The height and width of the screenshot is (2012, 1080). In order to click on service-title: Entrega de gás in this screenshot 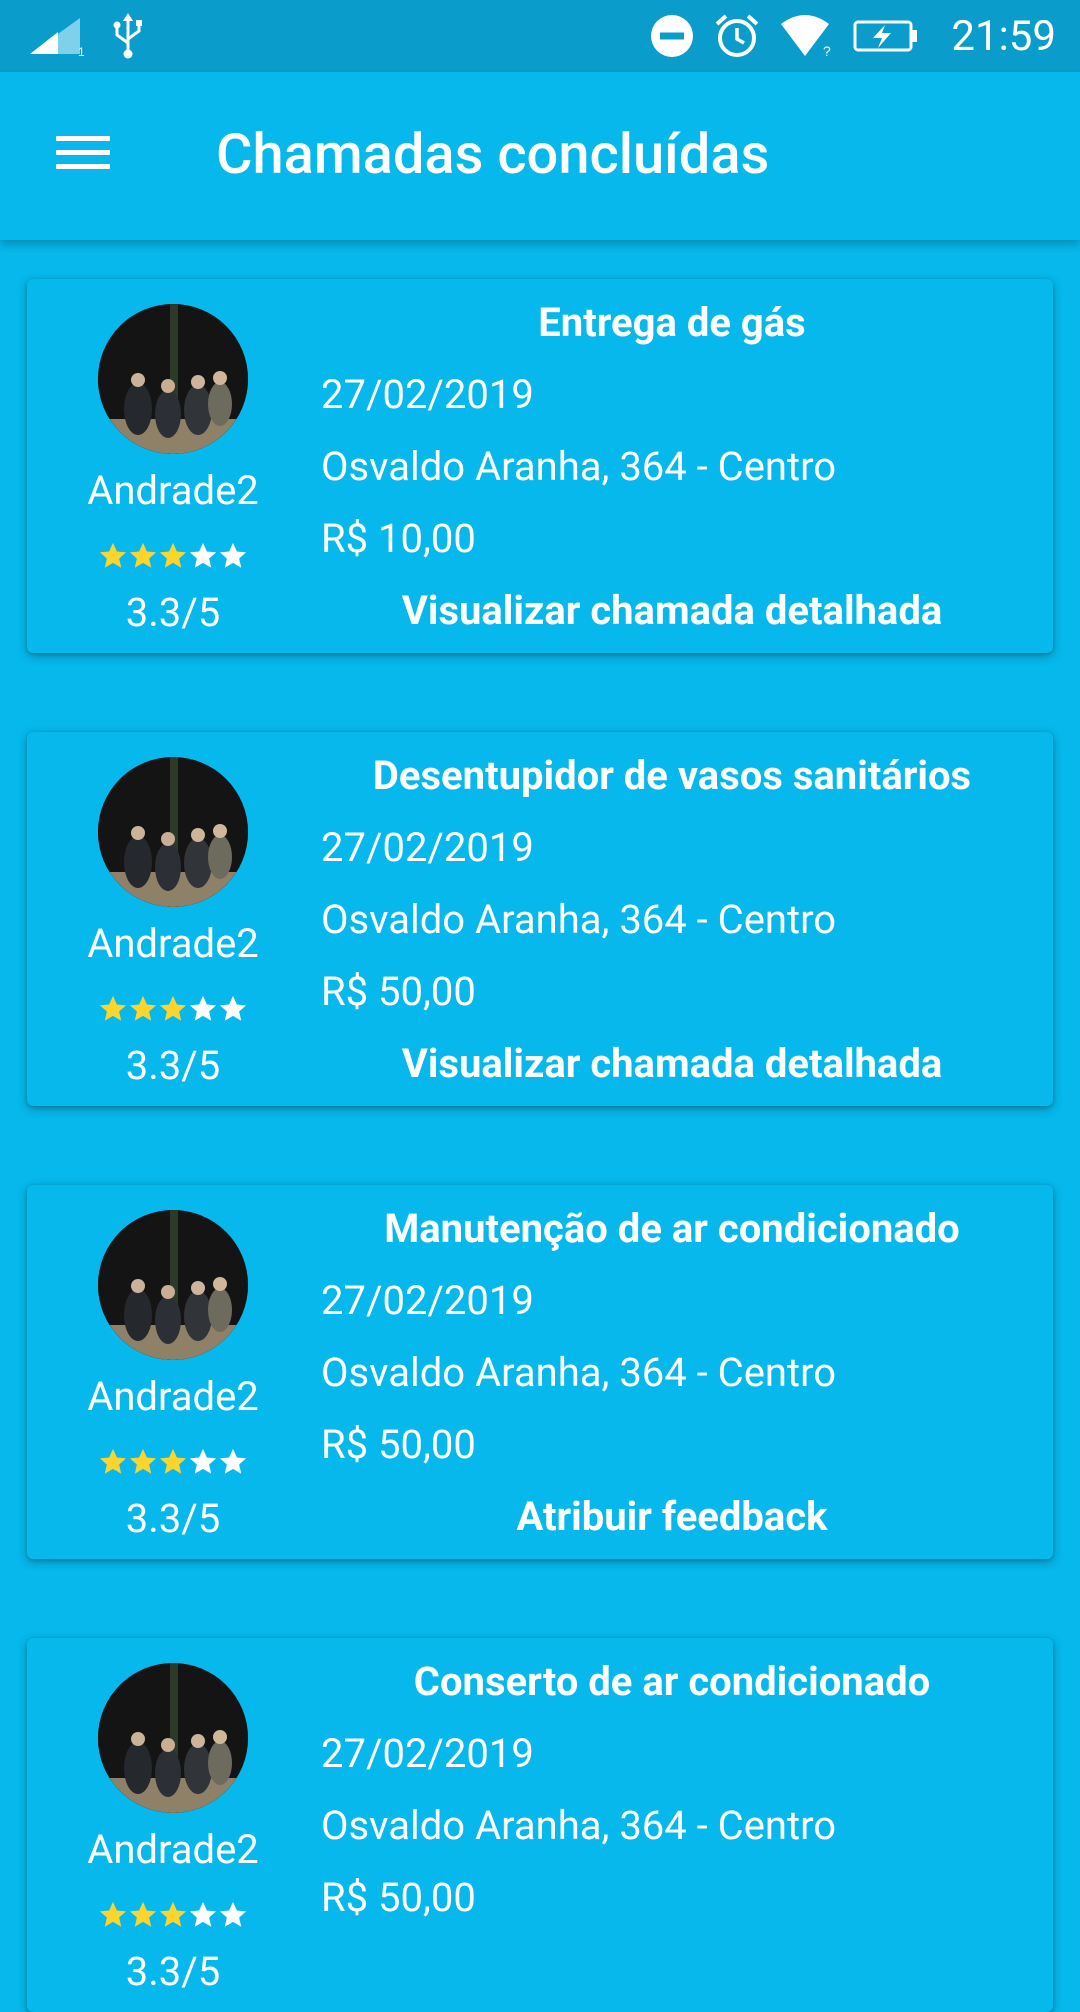, I will do `click(672, 322)`.